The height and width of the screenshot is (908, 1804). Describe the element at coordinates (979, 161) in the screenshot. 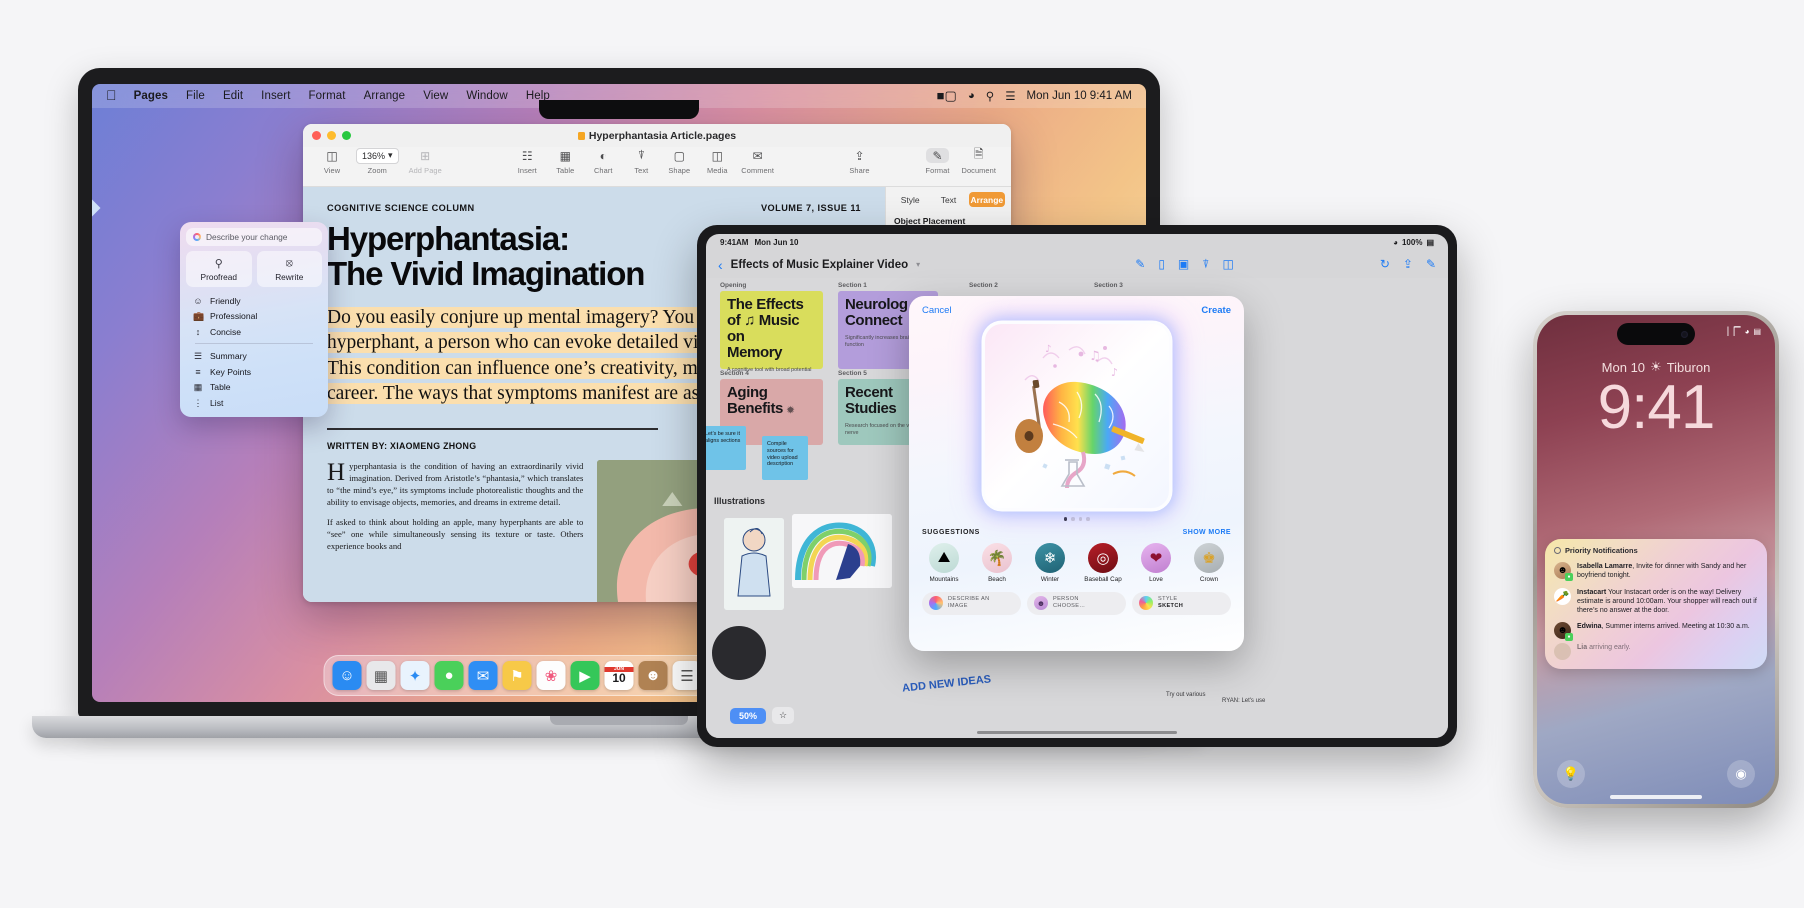

I see `toolbar-document-button: 🗎 Document` at that location.